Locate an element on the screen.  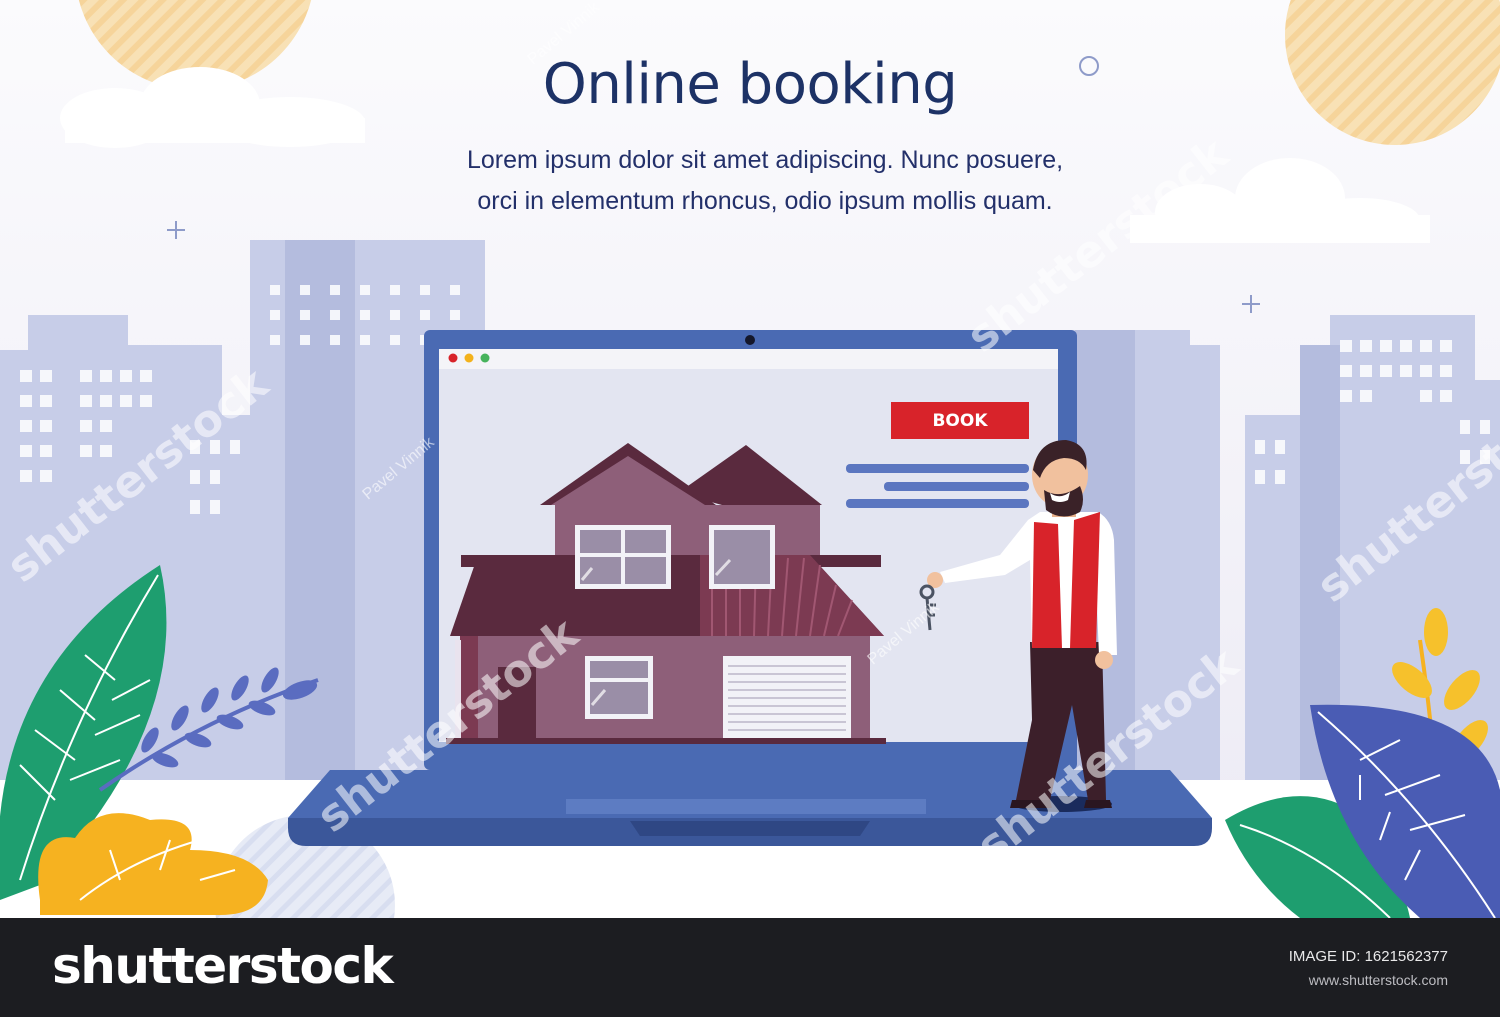
image-id-value: 1621562377 is located at coordinates (1406, 956).